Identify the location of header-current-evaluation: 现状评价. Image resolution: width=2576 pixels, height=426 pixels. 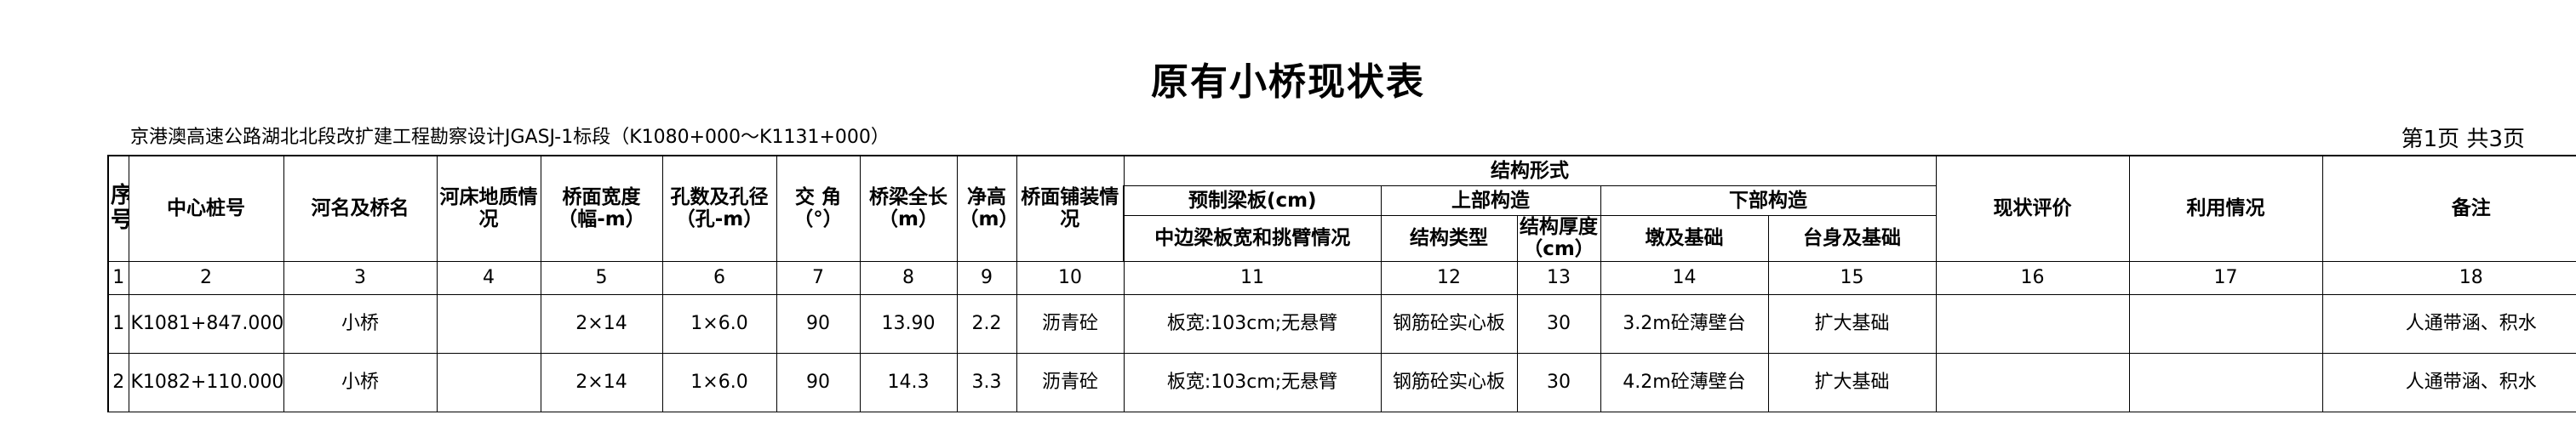
(2033, 208).